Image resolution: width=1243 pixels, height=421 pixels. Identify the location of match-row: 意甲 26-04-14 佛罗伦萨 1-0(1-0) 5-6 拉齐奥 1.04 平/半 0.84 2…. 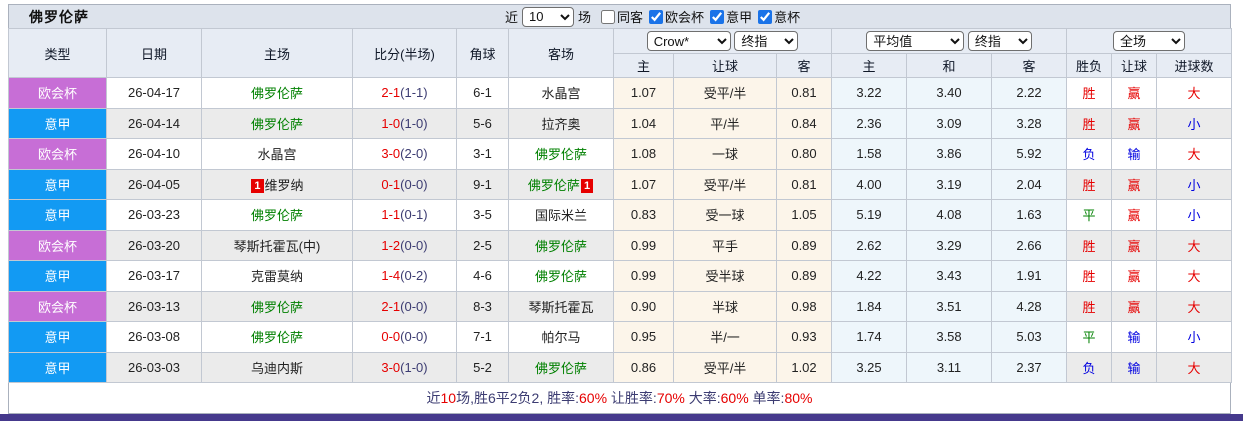
(620, 123).